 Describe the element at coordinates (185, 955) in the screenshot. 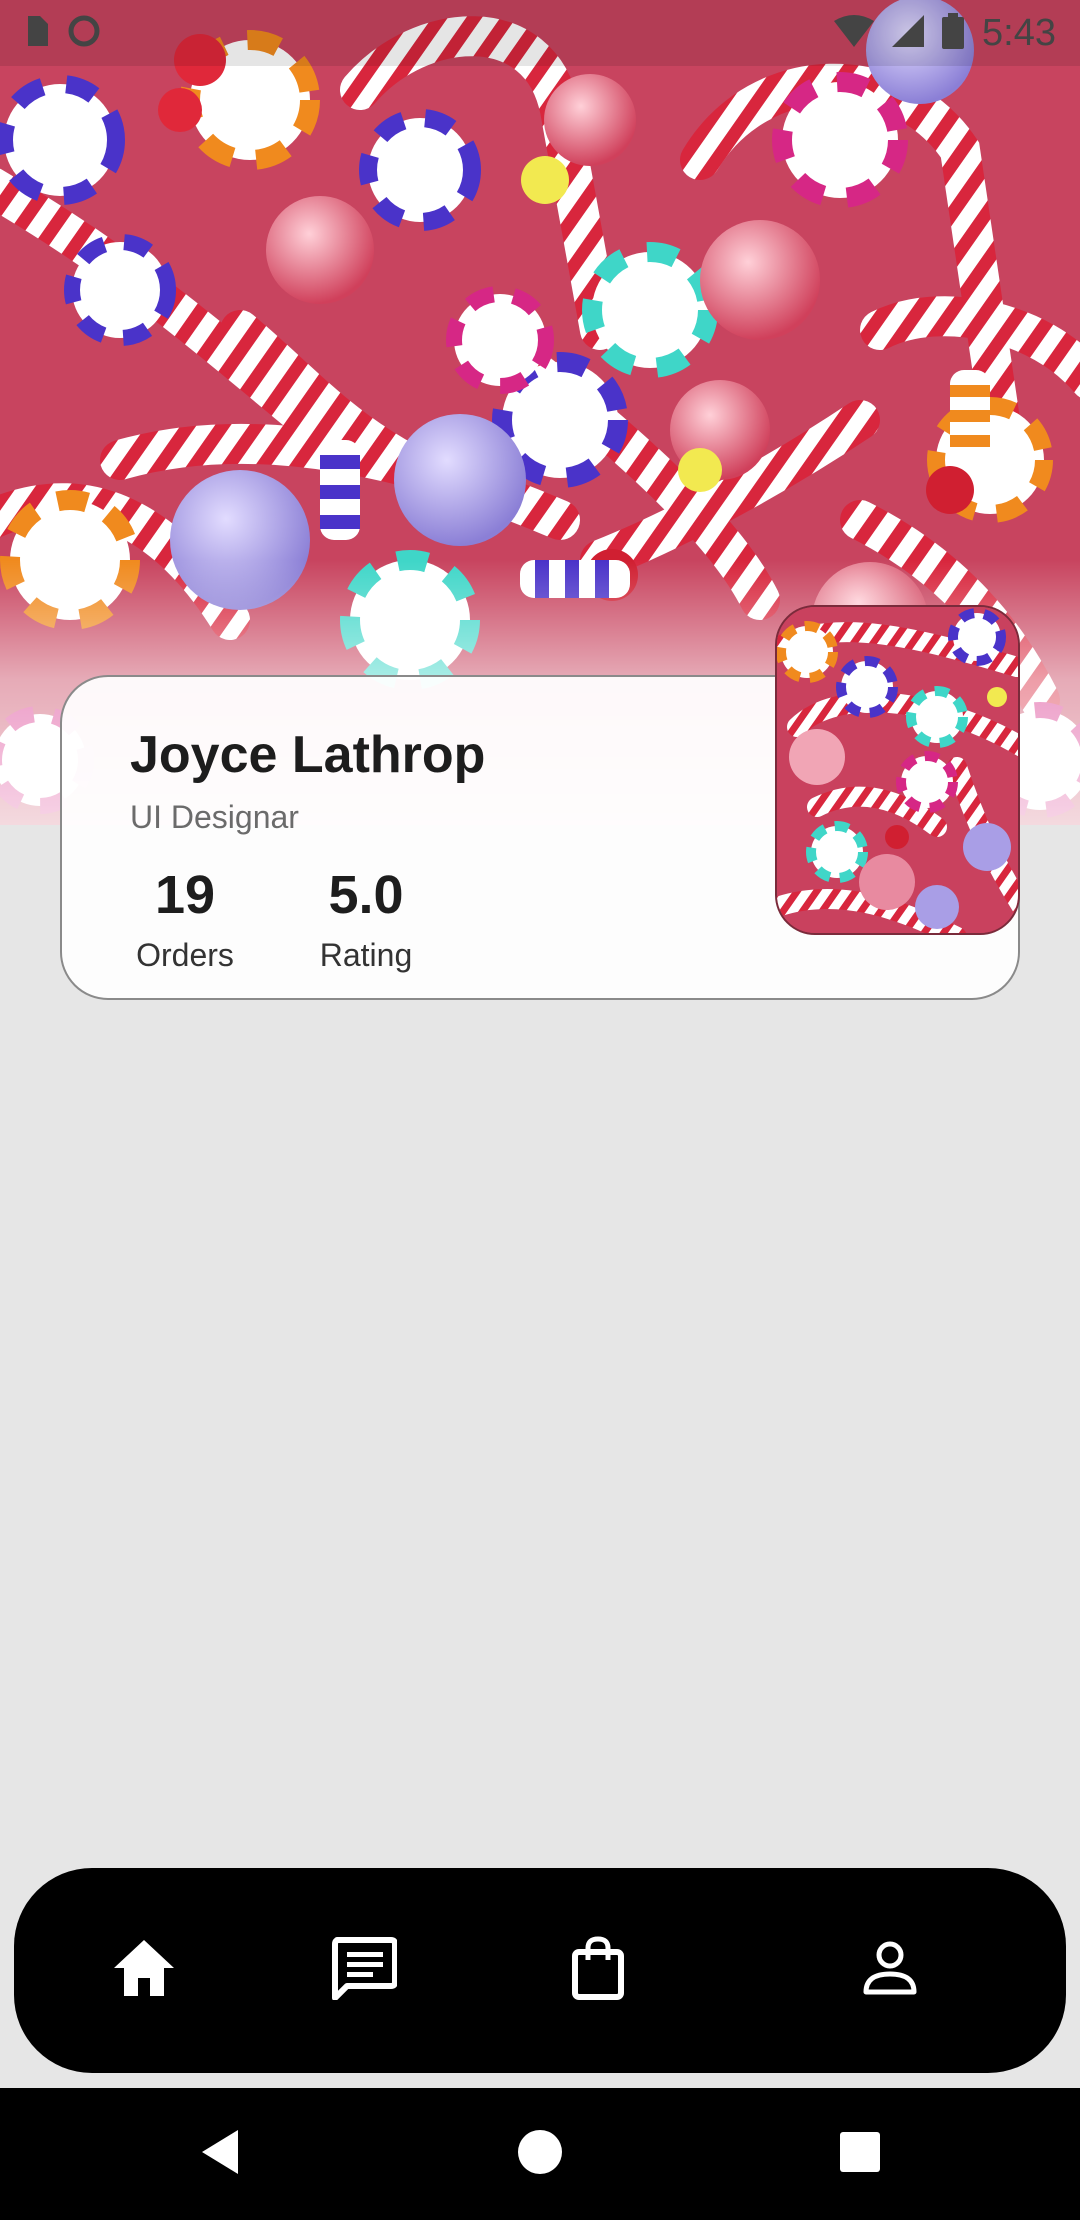

I see `orders-label: Orders` at that location.